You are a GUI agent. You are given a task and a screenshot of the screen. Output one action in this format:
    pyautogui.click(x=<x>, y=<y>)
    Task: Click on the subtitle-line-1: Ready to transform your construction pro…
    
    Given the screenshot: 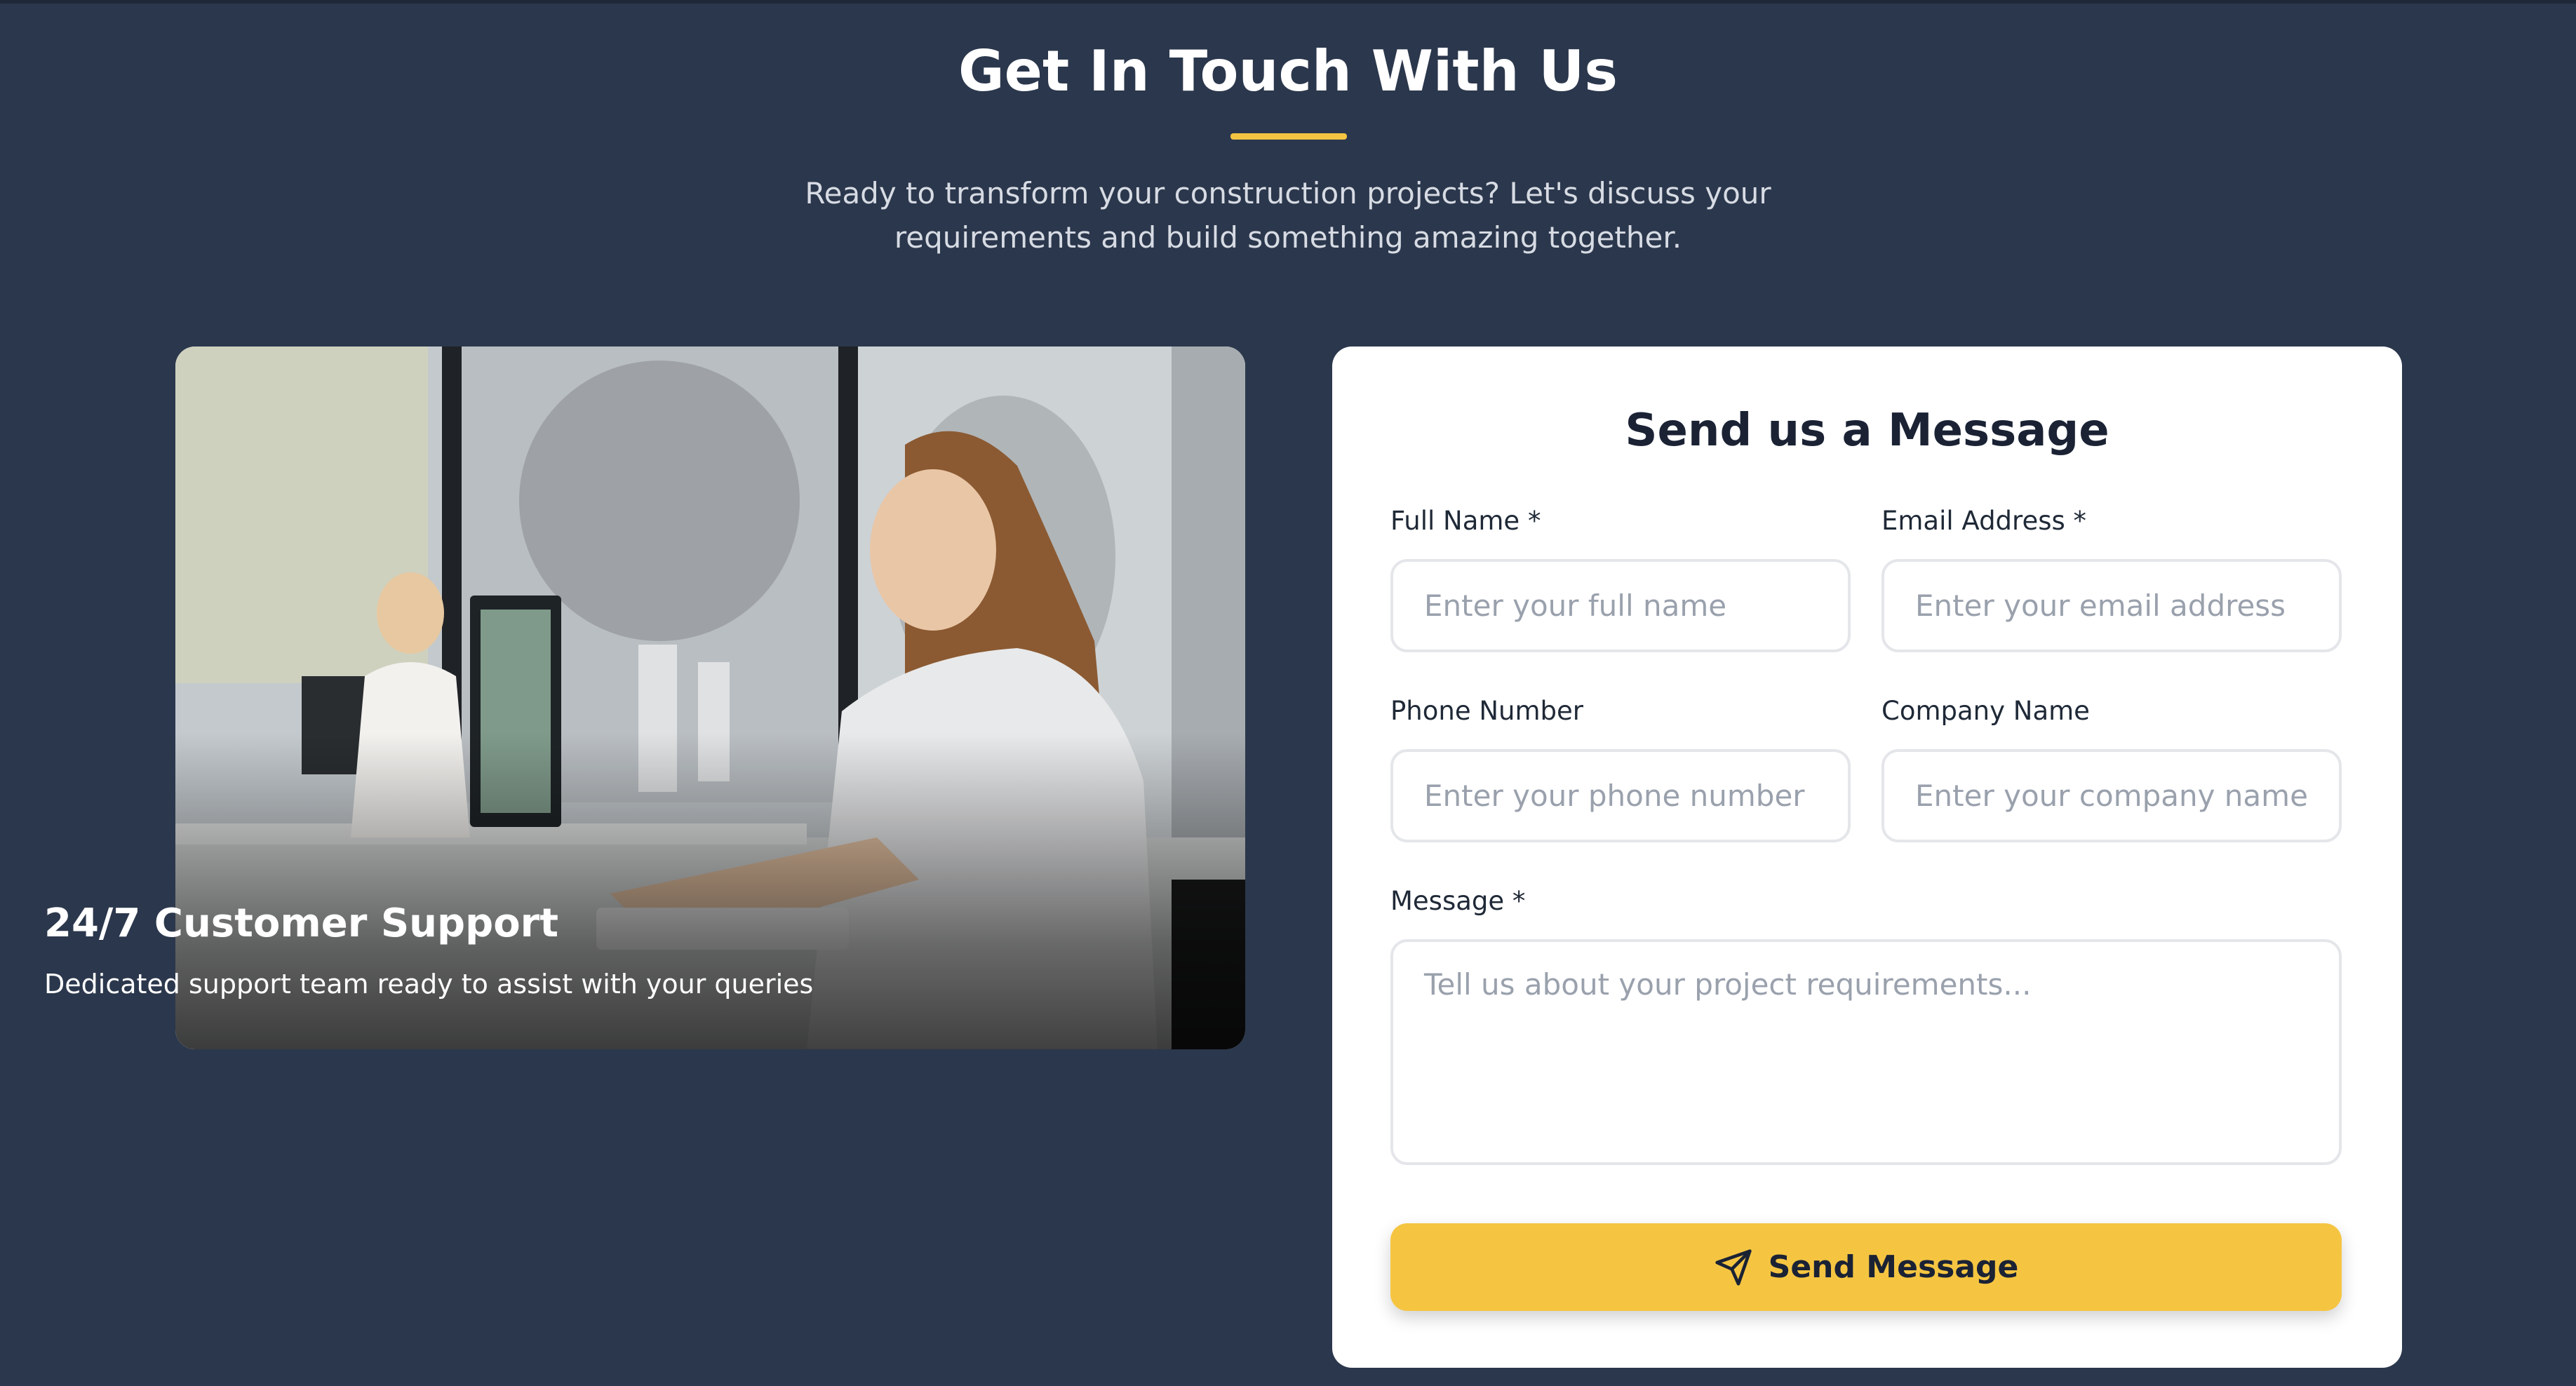 What is the action you would take?
    pyautogui.click(x=1288, y=193)
    